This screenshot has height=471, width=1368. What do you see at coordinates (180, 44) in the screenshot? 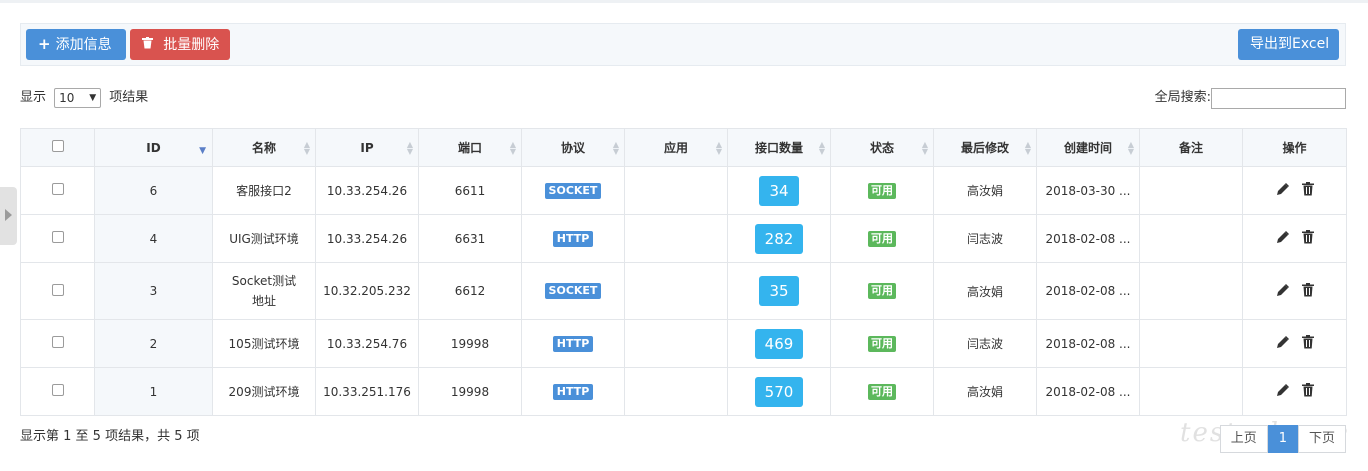
I see `batch-delete-button: 批量删除` at bounding box center [180, 44].